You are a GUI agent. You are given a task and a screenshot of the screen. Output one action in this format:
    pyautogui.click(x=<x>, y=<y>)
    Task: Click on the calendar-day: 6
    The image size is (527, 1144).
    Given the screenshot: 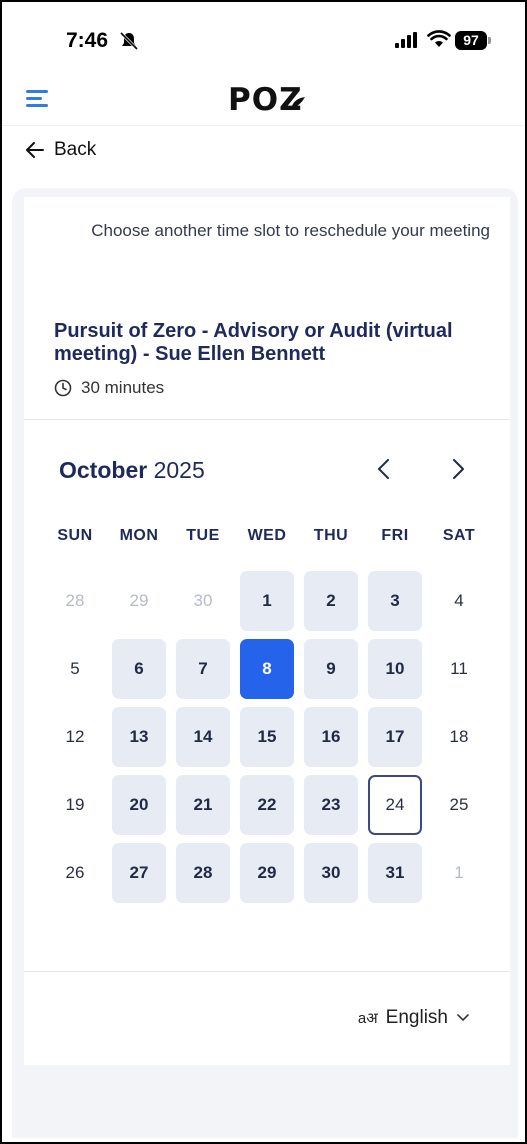 What is the action you would take?
    pyautogui.click(x=139, y=669)
    